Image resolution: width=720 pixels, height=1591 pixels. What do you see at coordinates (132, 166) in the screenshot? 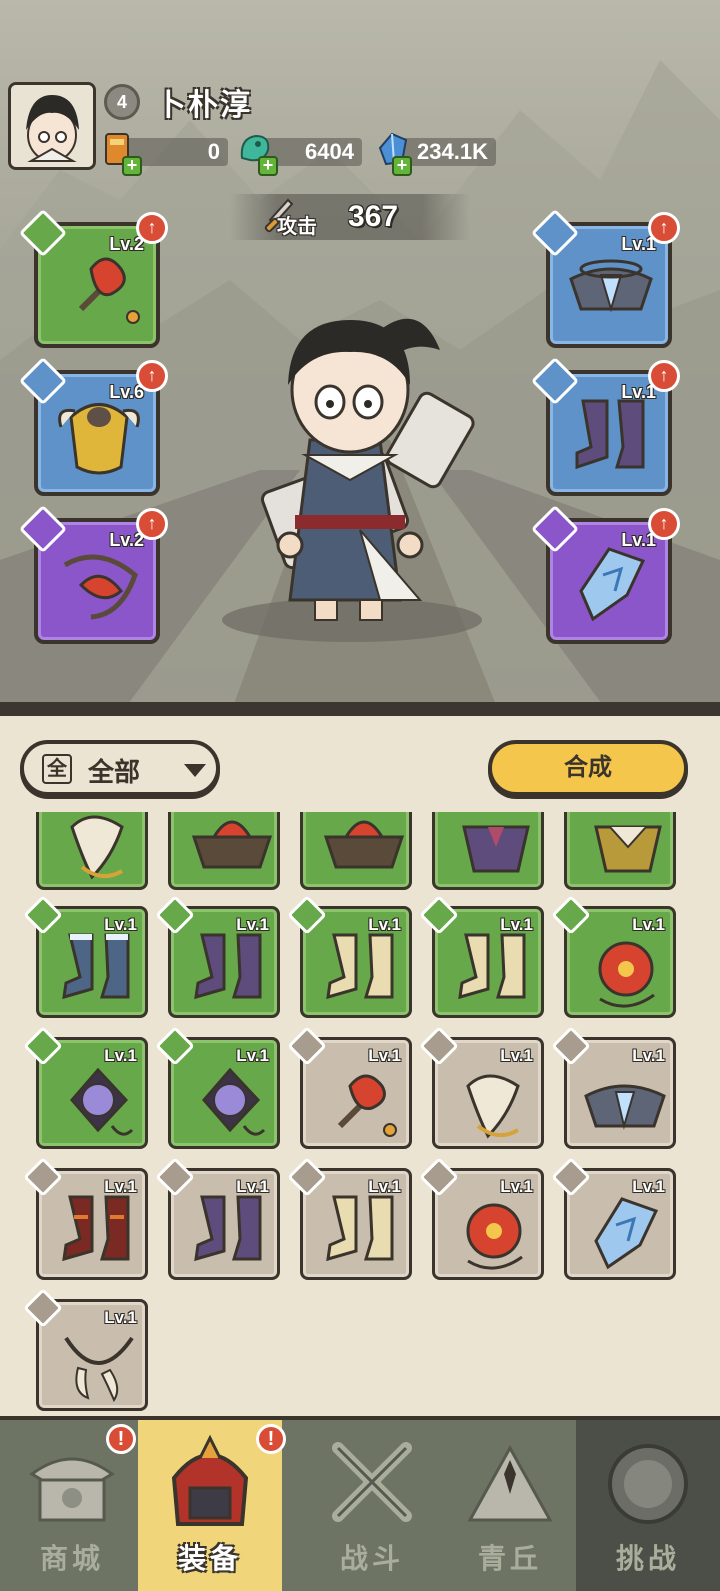
I see `add-scroll-button: +` at bounding box center [132, 166].